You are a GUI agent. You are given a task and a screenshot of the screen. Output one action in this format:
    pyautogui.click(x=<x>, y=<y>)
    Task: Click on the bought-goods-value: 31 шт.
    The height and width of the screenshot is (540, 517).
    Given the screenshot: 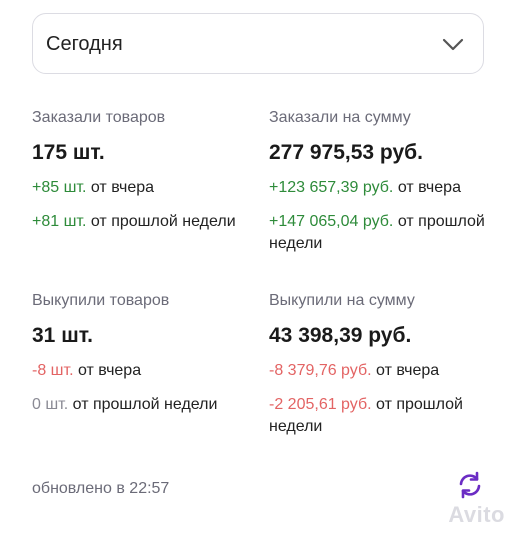 What is the action you would take?
    pyautogui.click(x=62, y=335)
    